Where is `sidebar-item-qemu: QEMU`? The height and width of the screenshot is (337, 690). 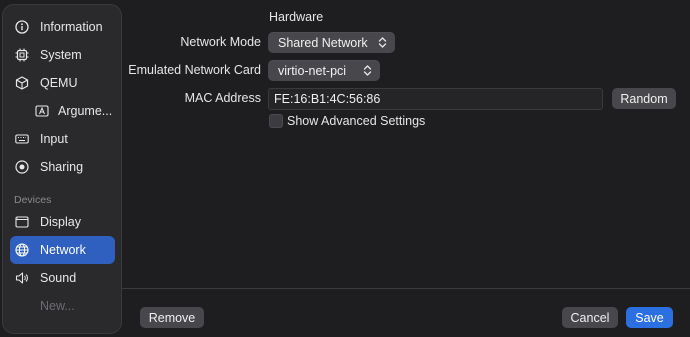
sidebar-item-qemu: QEMU is located at coordinates (62, 83).